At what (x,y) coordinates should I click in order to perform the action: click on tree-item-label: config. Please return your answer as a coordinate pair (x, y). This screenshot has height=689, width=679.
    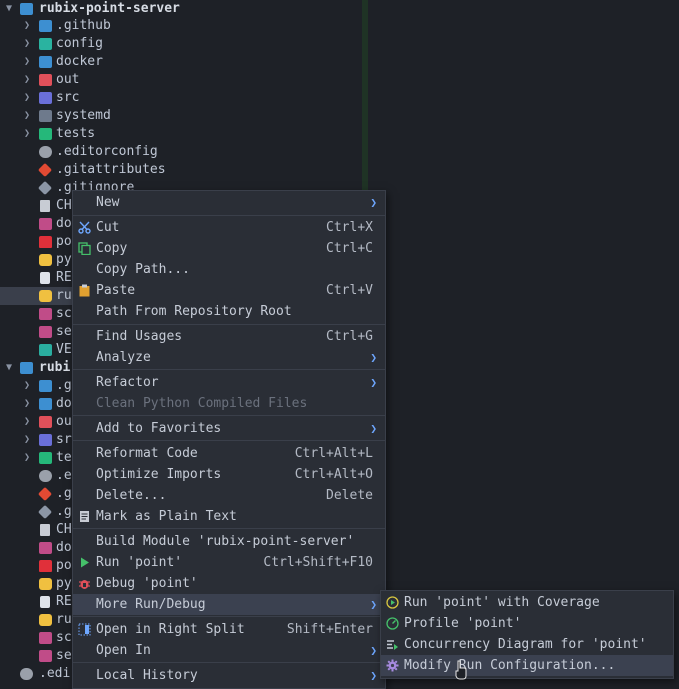
    Looking at the image, I should click on (79, 43).